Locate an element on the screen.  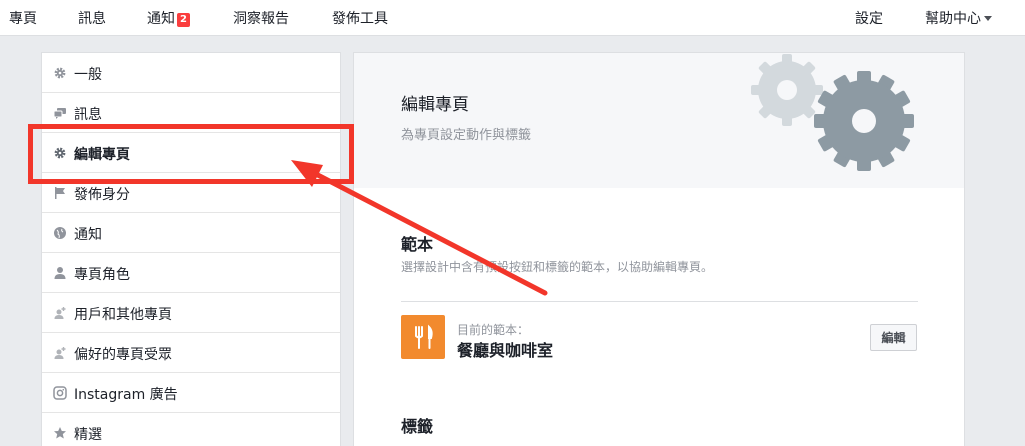
sidebar-item-featured: 精選 is located at coordinates (191, 429).